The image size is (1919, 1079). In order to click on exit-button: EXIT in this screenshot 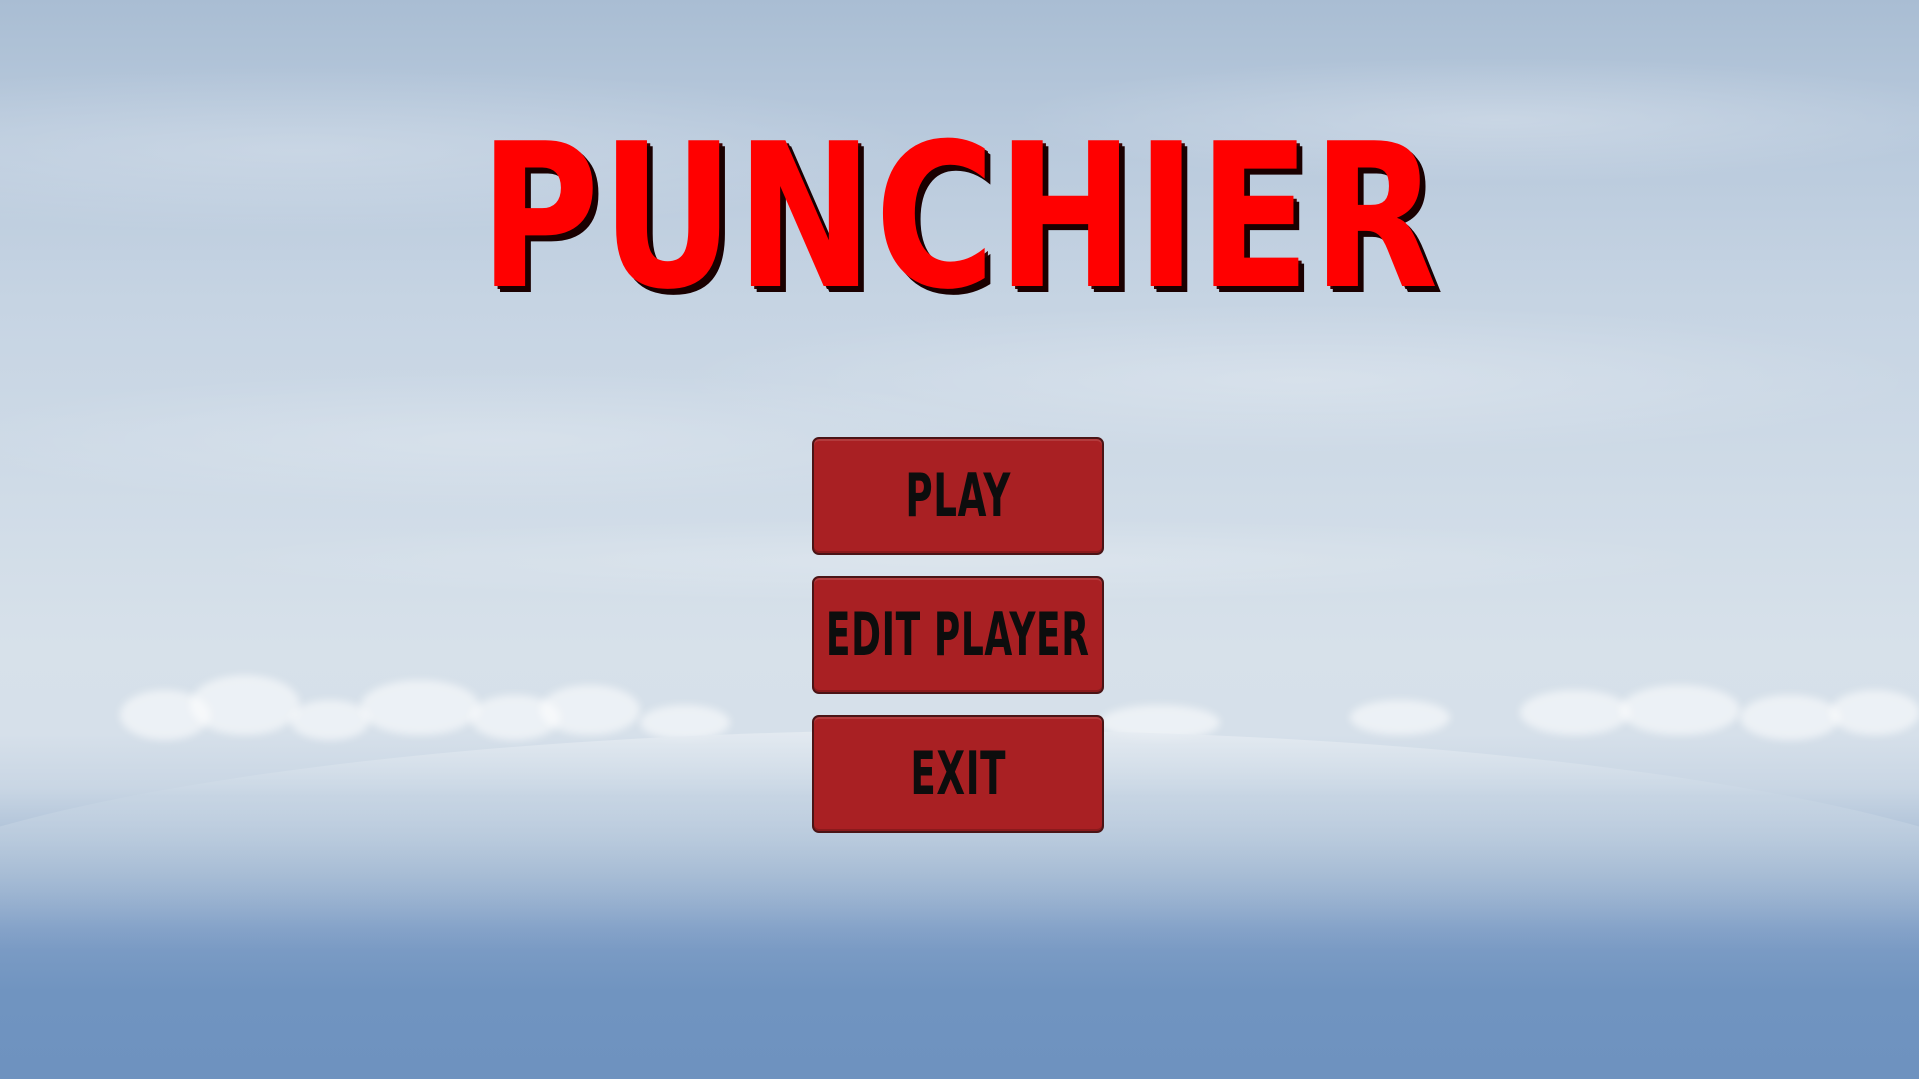, I will do `click(958, 774)`.